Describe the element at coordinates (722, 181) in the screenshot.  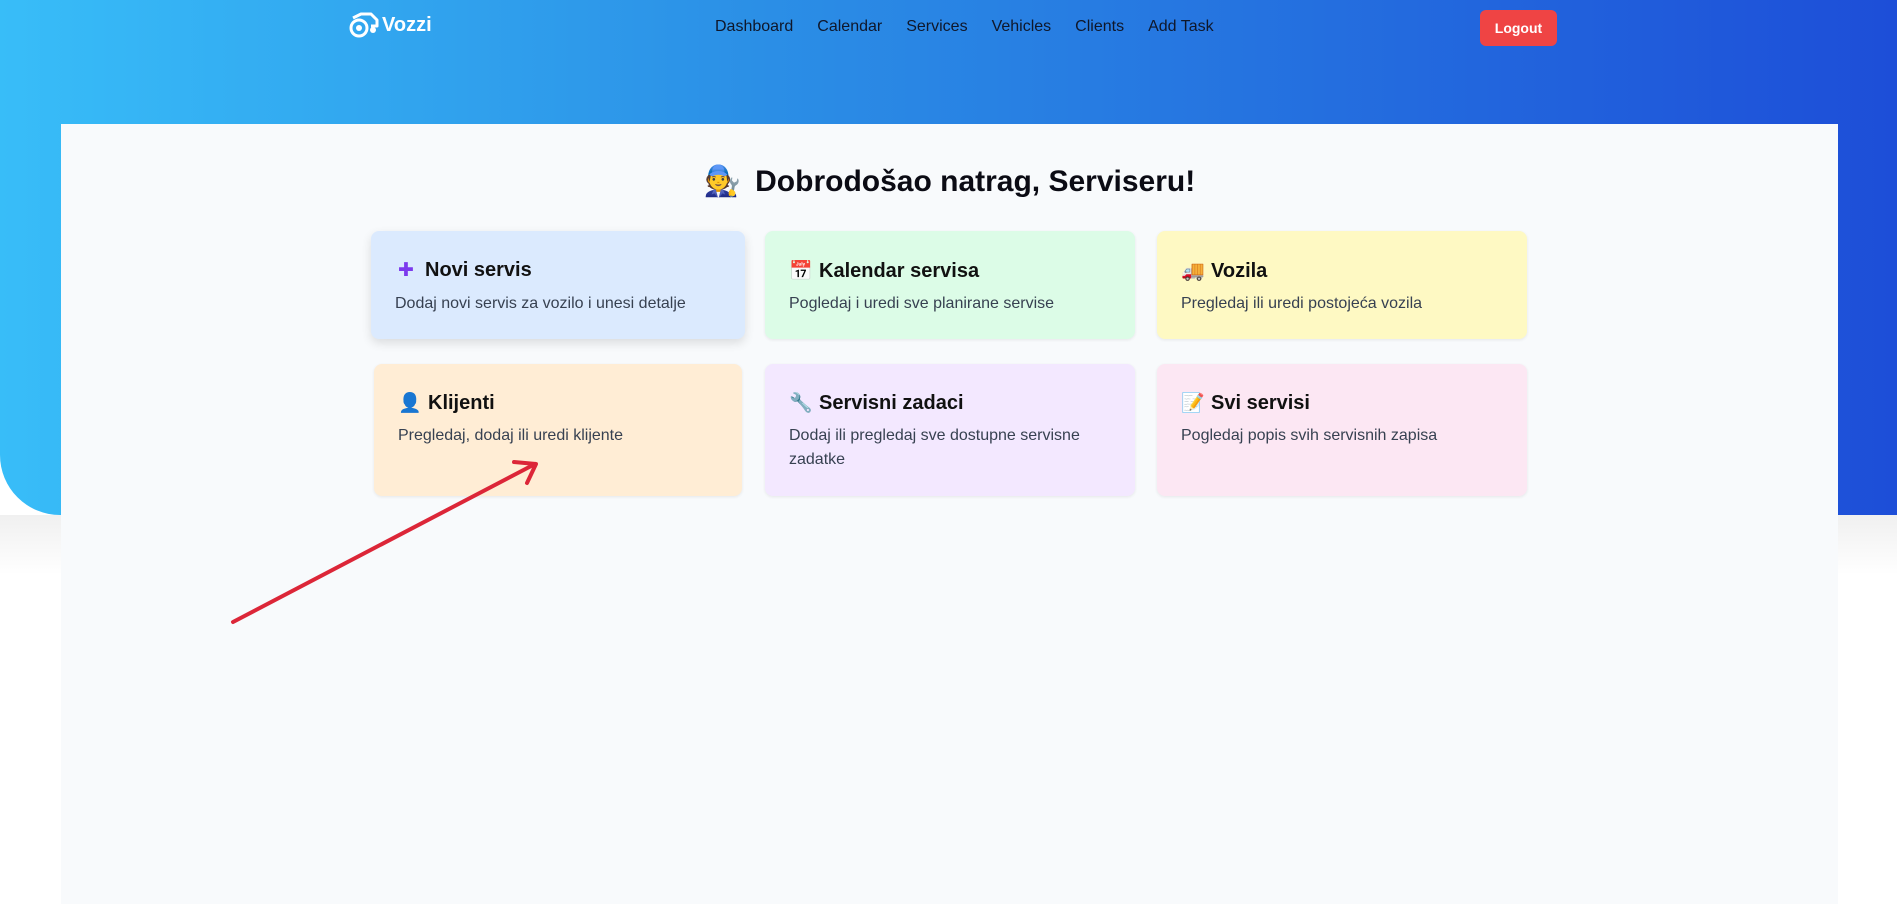
I see `mechanic-icon: 🧑‍🔧` at that location.